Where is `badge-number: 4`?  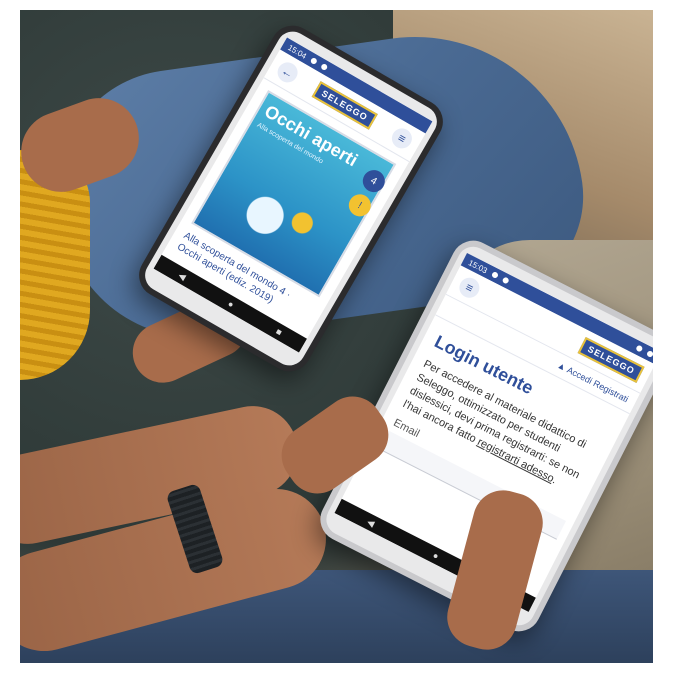
badge-number: 4 is located at coordinates (373, 181).